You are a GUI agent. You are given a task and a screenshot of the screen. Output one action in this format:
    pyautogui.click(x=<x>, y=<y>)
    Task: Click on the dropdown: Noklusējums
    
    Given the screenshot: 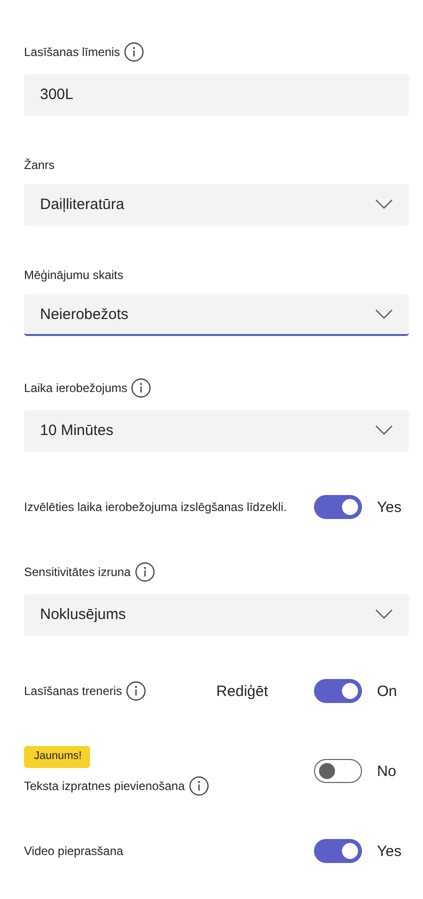 What is the action you would take?
    pyautogui.click(x=216, y=615)
    